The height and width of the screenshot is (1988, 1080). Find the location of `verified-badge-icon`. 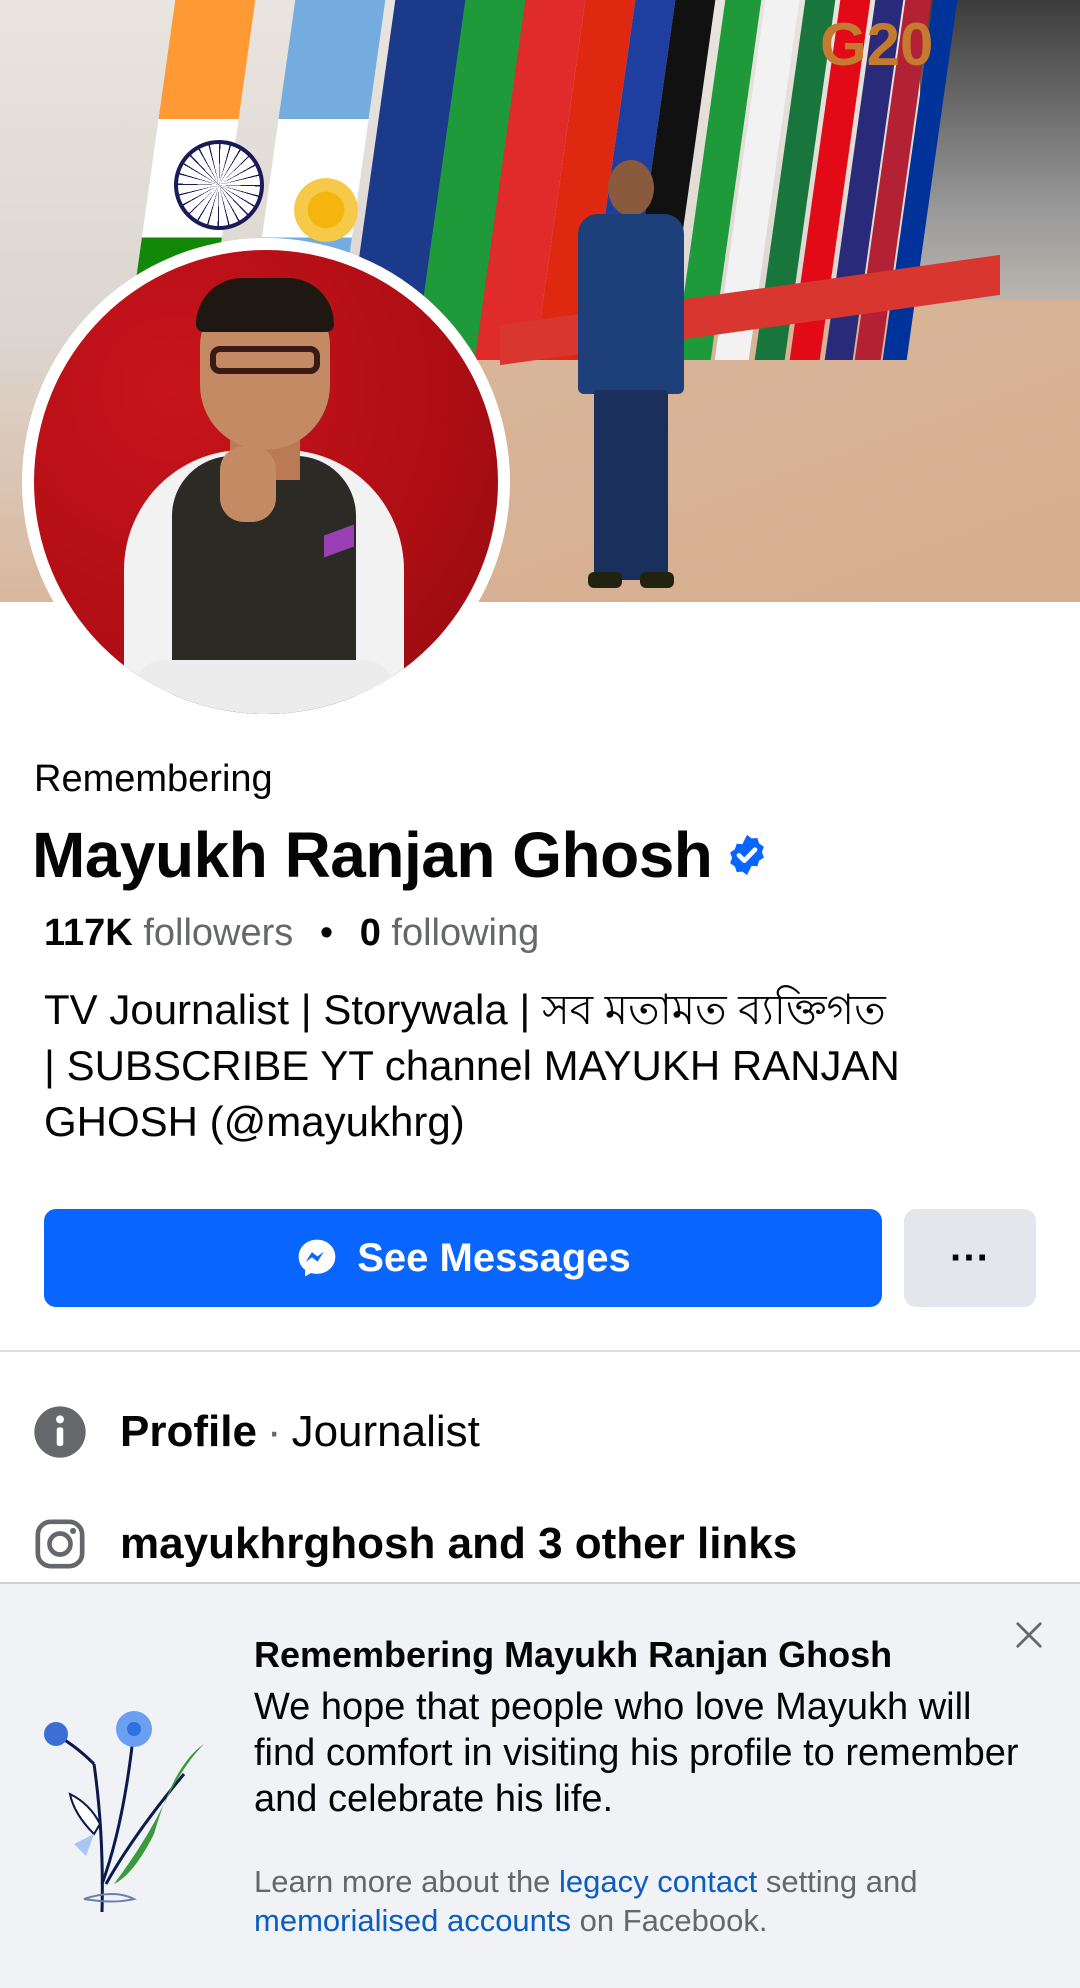

verified-badge-icon is located at coordinates (747, 855).